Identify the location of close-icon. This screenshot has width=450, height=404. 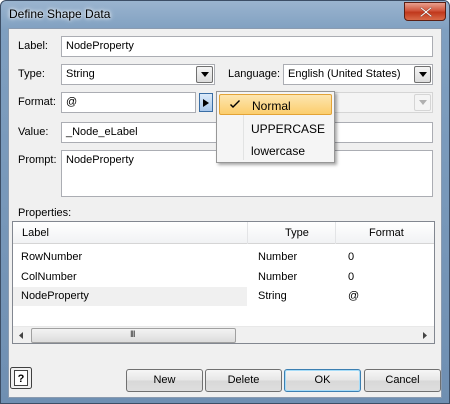
(426, 12).